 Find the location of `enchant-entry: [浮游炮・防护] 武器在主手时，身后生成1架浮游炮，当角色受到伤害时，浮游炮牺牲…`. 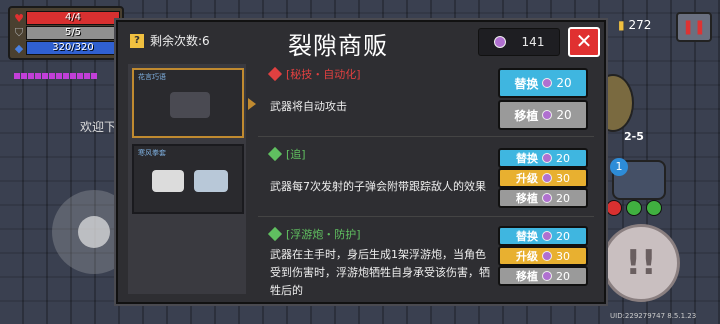

enchant-entry: [浮游炮・防护] 武器在主手时，身后生成1架浮游炮，当角色受到伤害时，浮游炮牺牲… is located at coordinates (426, 263).